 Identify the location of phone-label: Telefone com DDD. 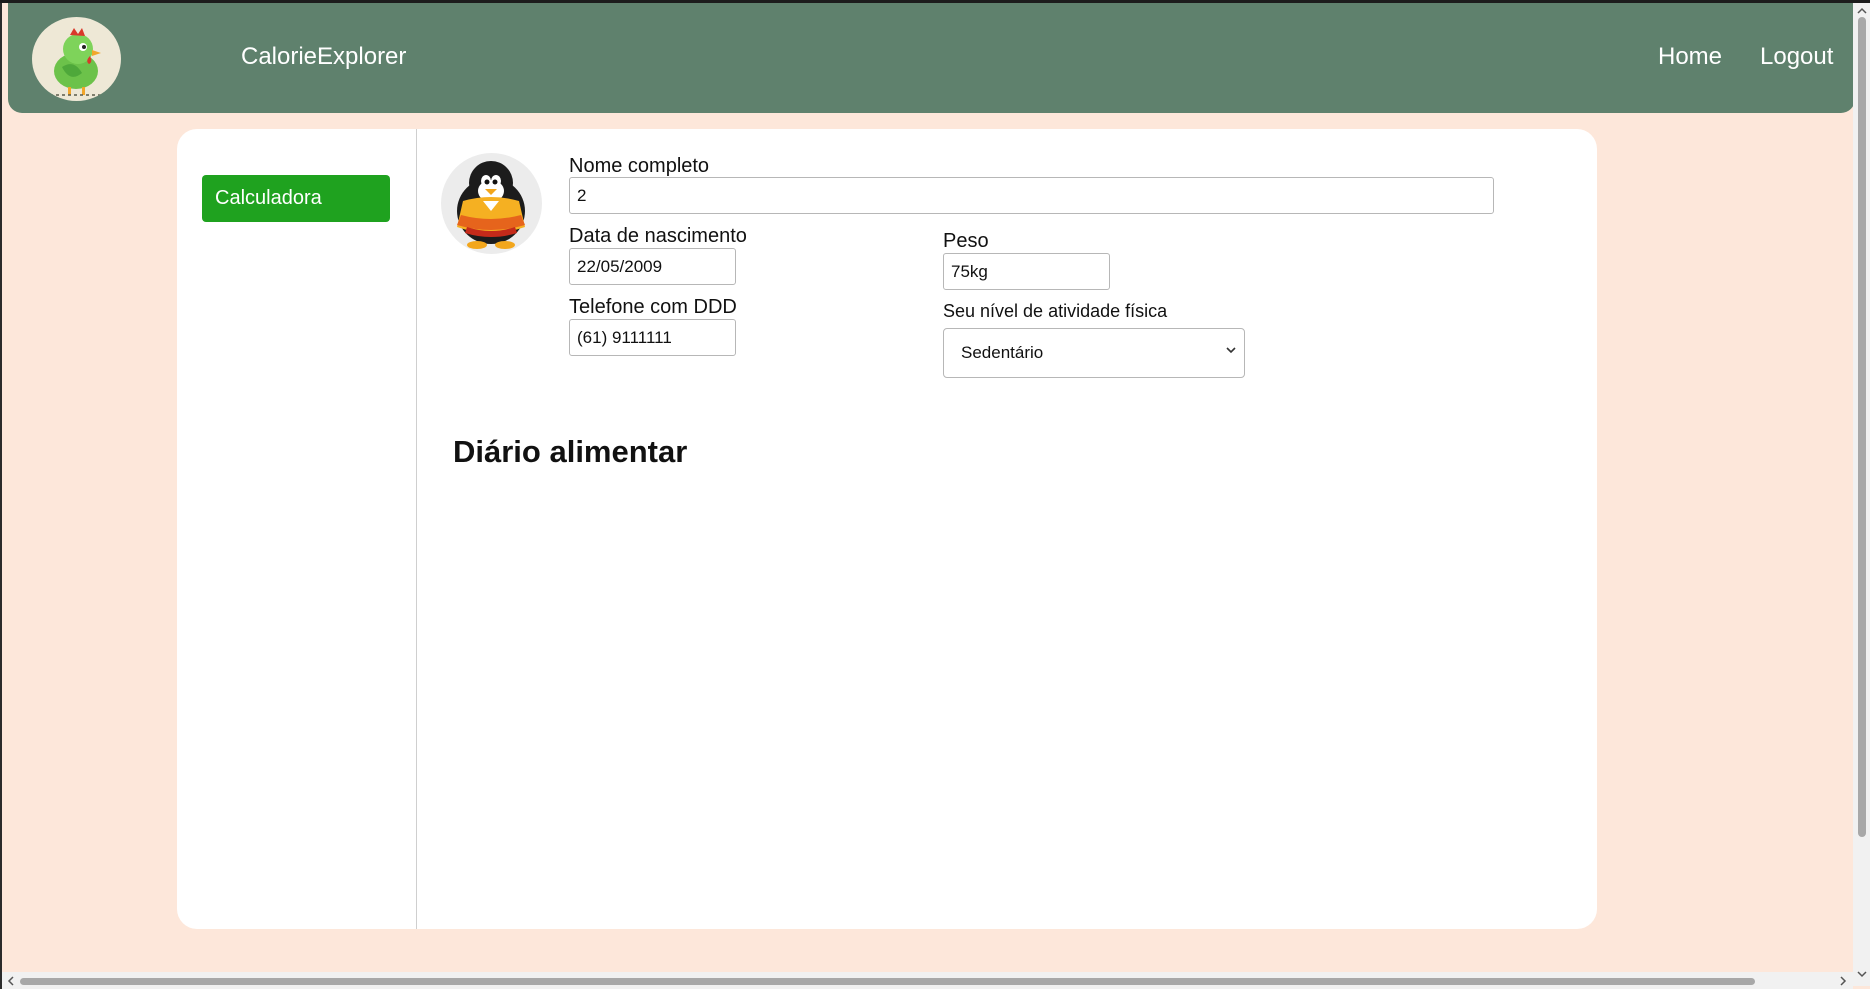
(653, 307).